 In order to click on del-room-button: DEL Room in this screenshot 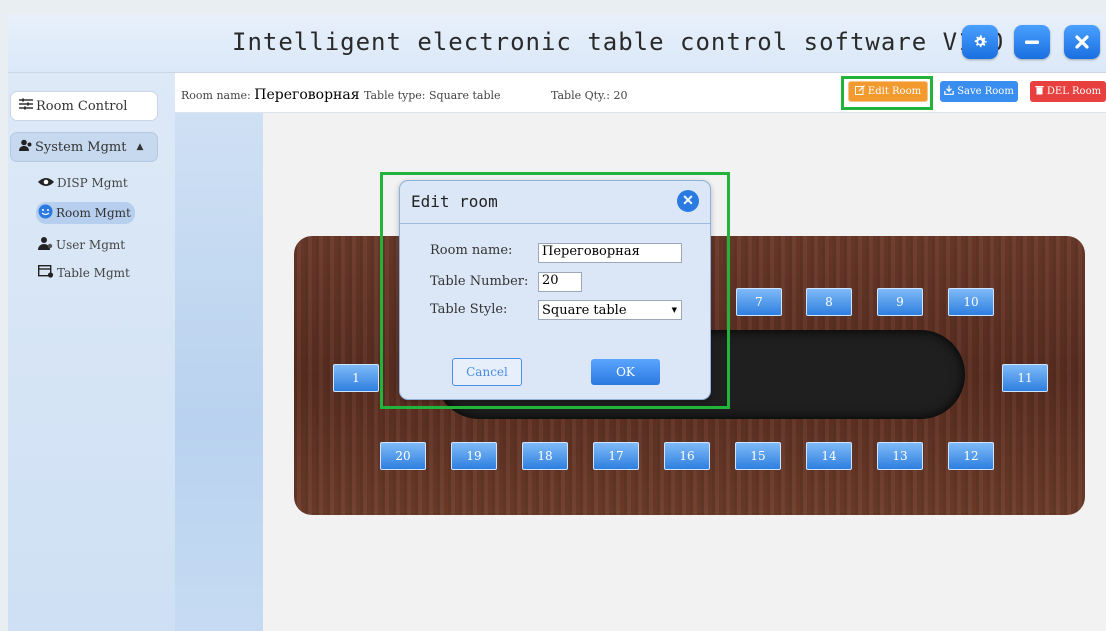, I will do `click(1068, 91)`.